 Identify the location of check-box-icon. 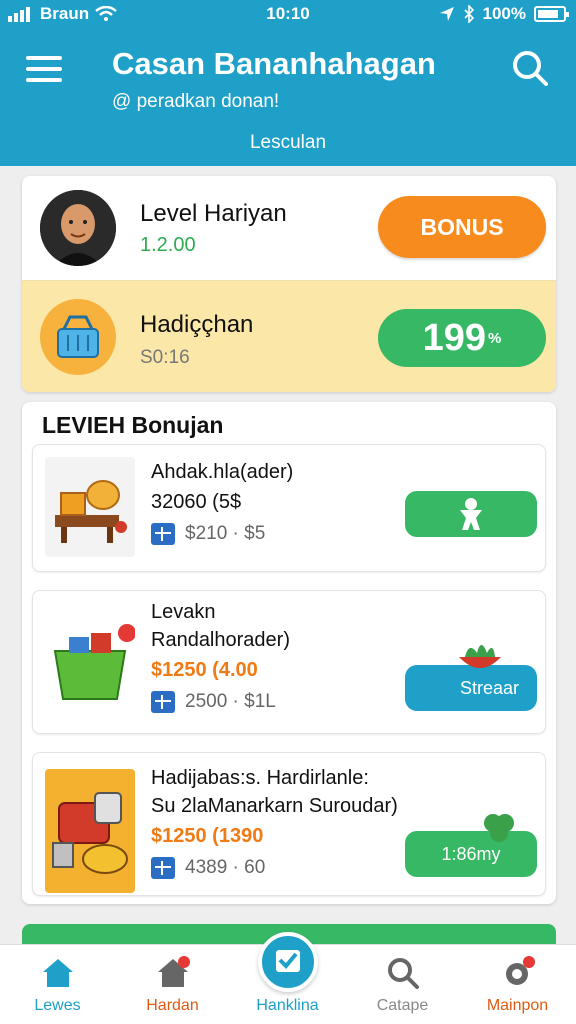
(288, 961).